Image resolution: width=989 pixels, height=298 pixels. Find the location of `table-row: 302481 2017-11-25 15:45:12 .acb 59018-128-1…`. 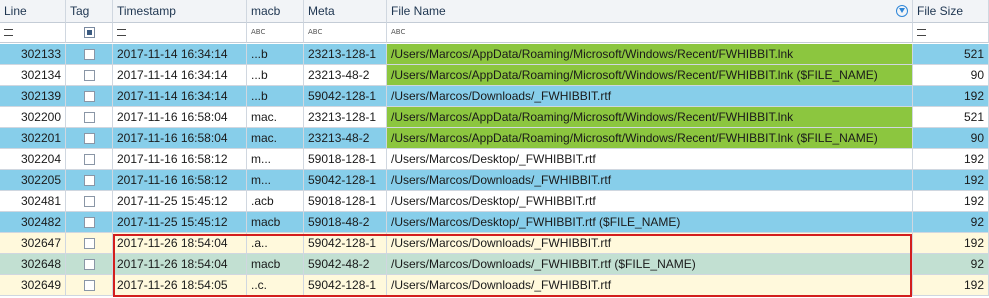

table-row: 302481 2017-11-25 15:45:12 .acb 59018-128-1… is located at coordinates (494, 201).